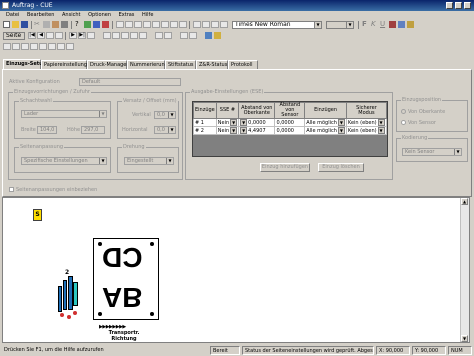 The height and width of the screenshot is (356, 474). I want to click on menu-extras: Extras, so click(127, 15).